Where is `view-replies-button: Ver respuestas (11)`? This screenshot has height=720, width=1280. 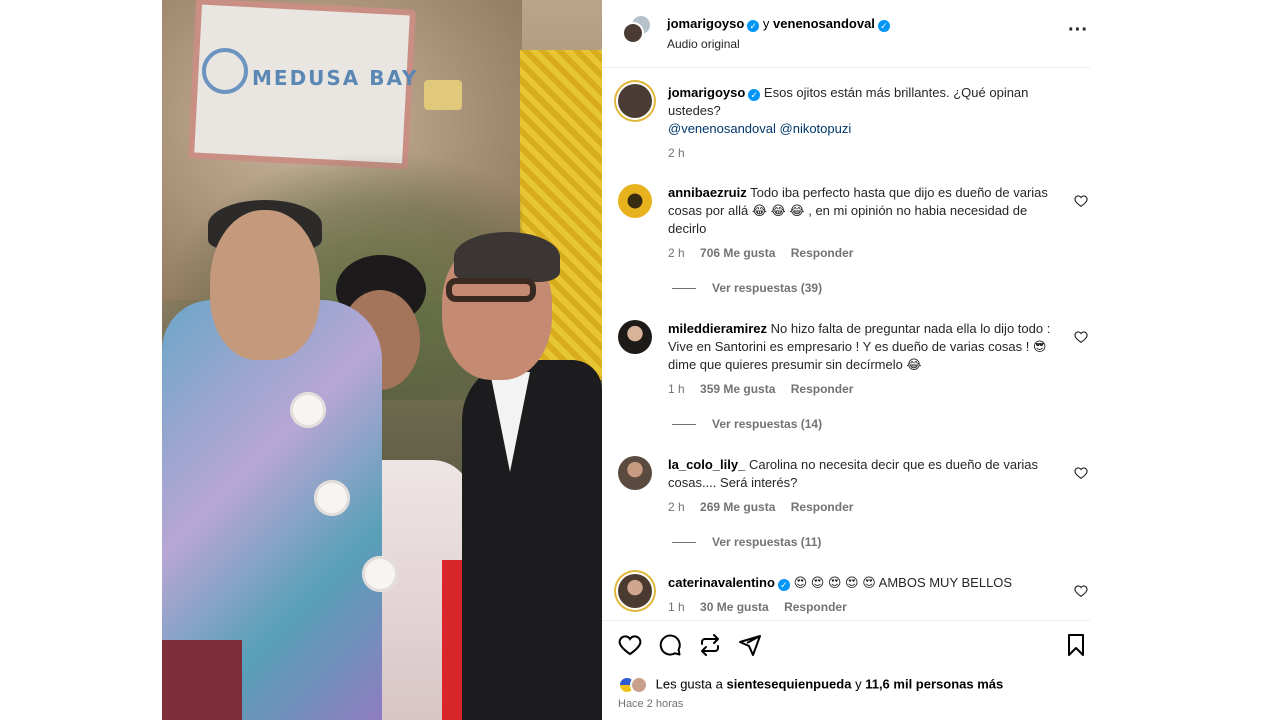 view-replies-button: Ver respuestas (11) is located at coordinates (746, 542).